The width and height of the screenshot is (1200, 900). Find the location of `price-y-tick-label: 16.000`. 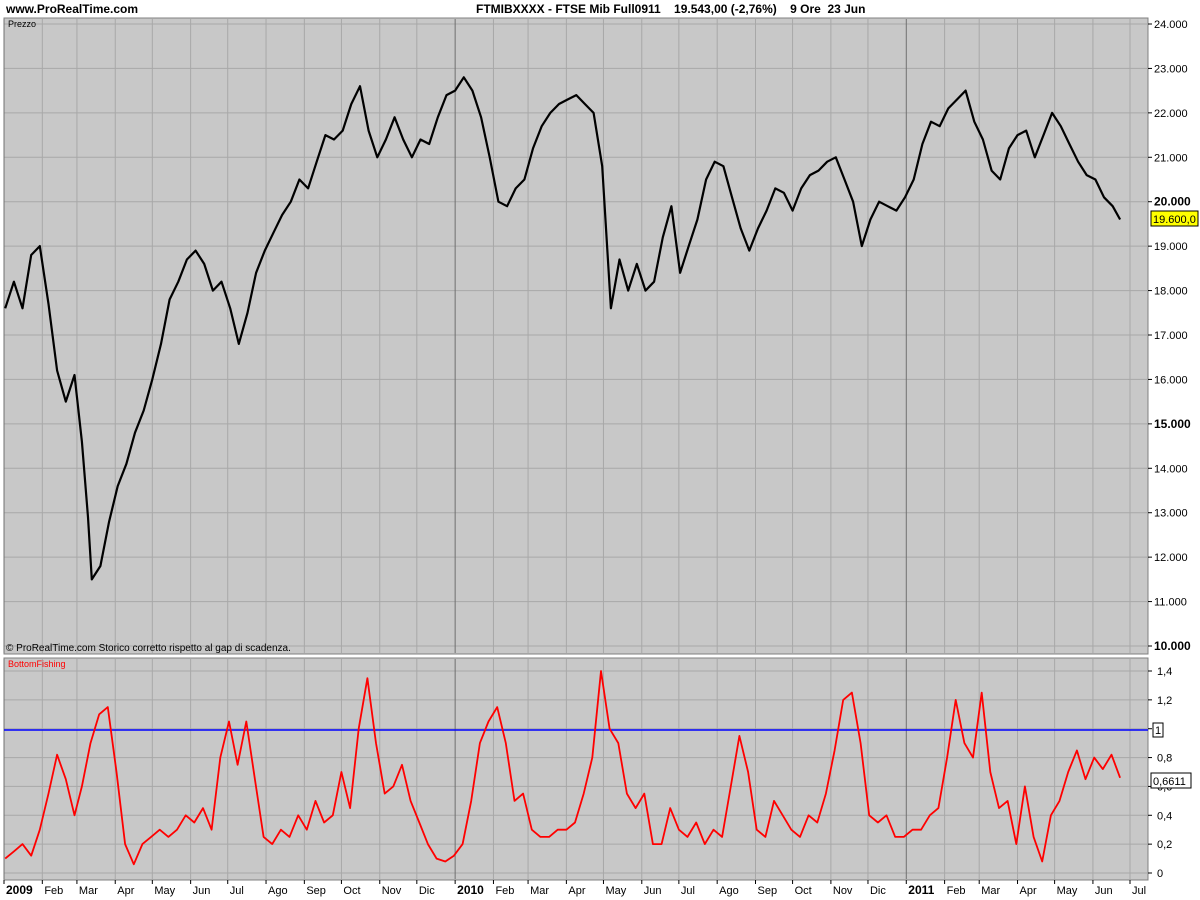

price-y-tick-label: 16.000 is located at coordinates (1171, 380).